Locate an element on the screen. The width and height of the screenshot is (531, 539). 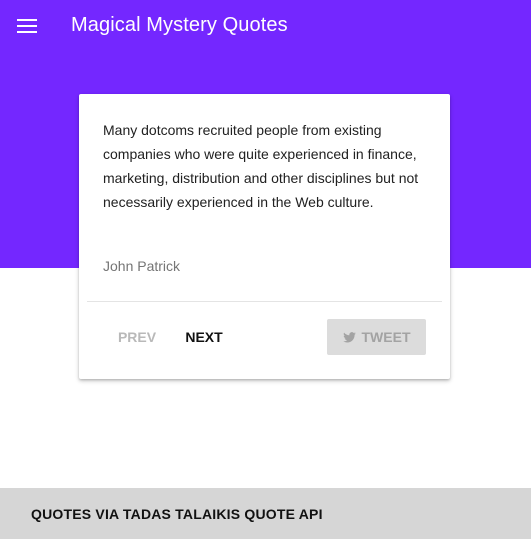
next-button: NEXT is located at coordinates (204, 337).